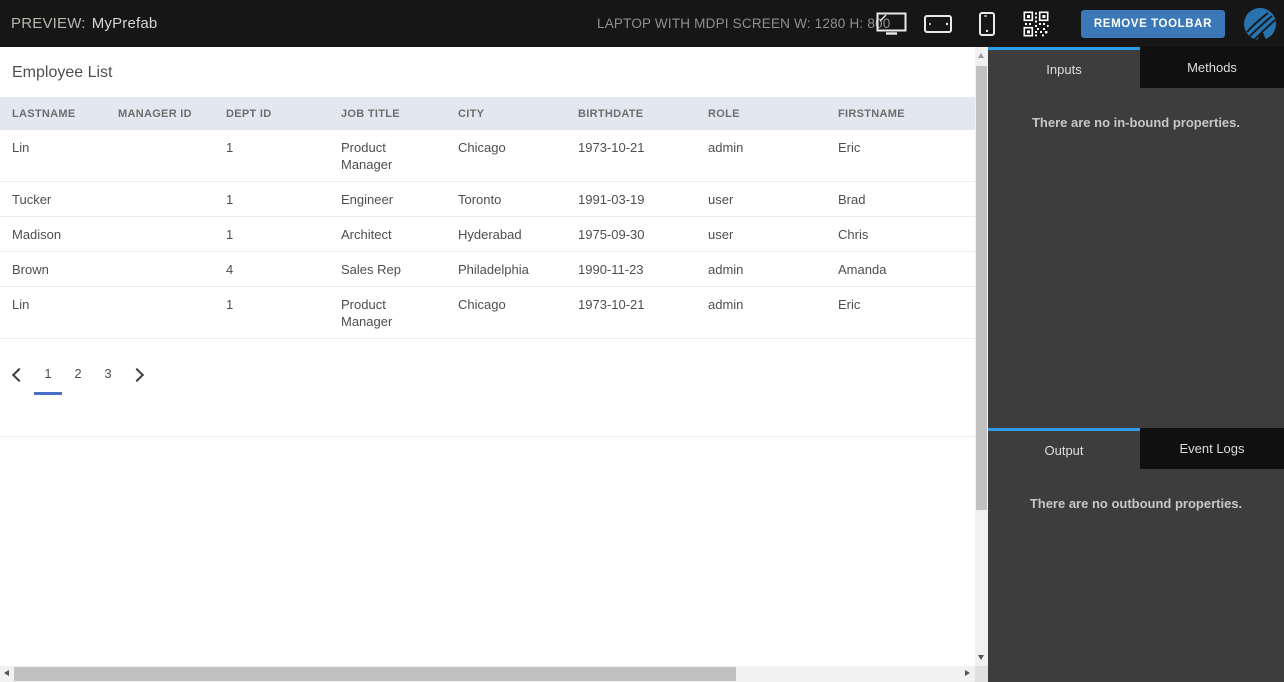  I want to click on output-empty-message: There are no outbound properties., so click(1136, 503).